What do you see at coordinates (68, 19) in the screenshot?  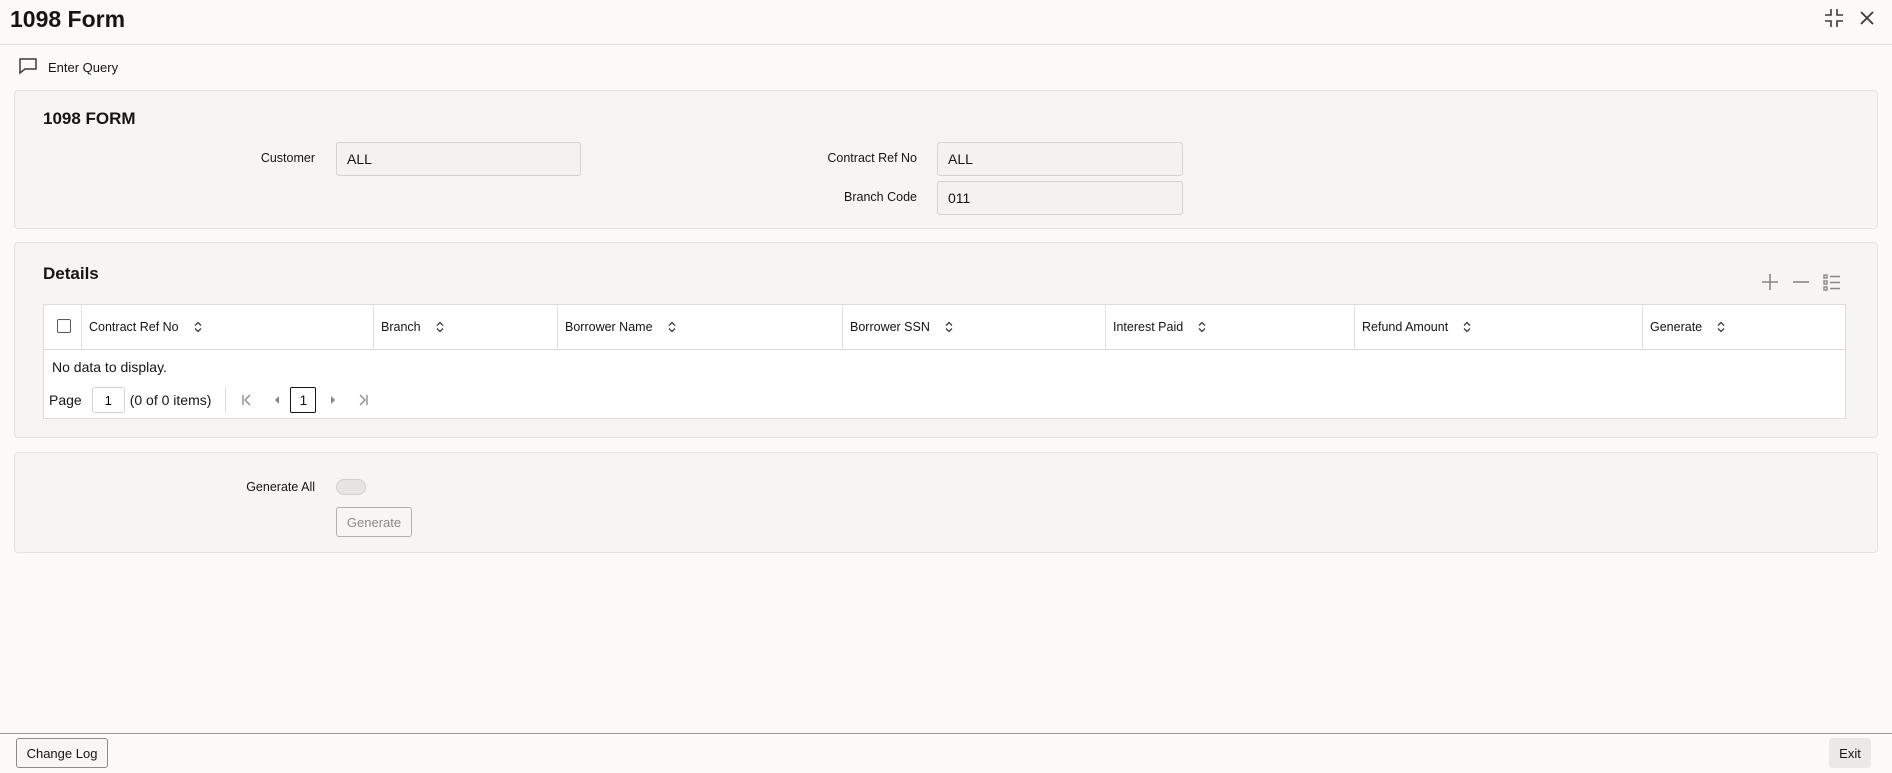 I see `window-title: 1098 Form` at bounding box center [68, 19].